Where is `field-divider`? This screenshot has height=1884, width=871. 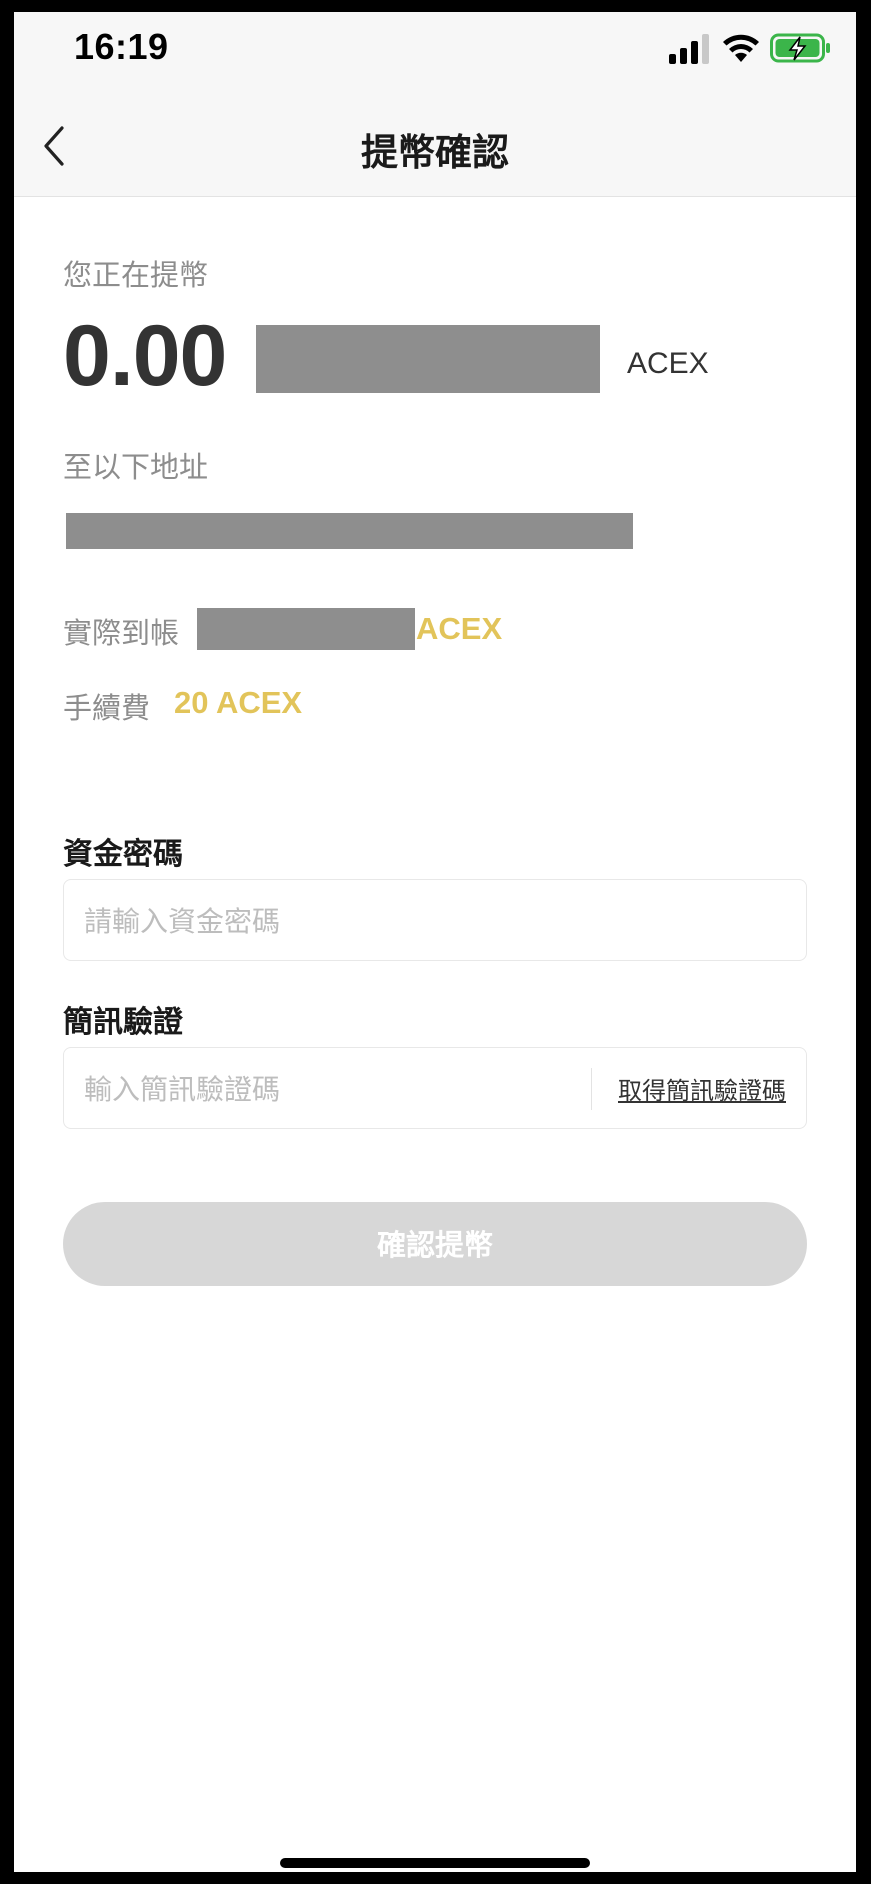
field-divider is located at coordinates (591, 1089).